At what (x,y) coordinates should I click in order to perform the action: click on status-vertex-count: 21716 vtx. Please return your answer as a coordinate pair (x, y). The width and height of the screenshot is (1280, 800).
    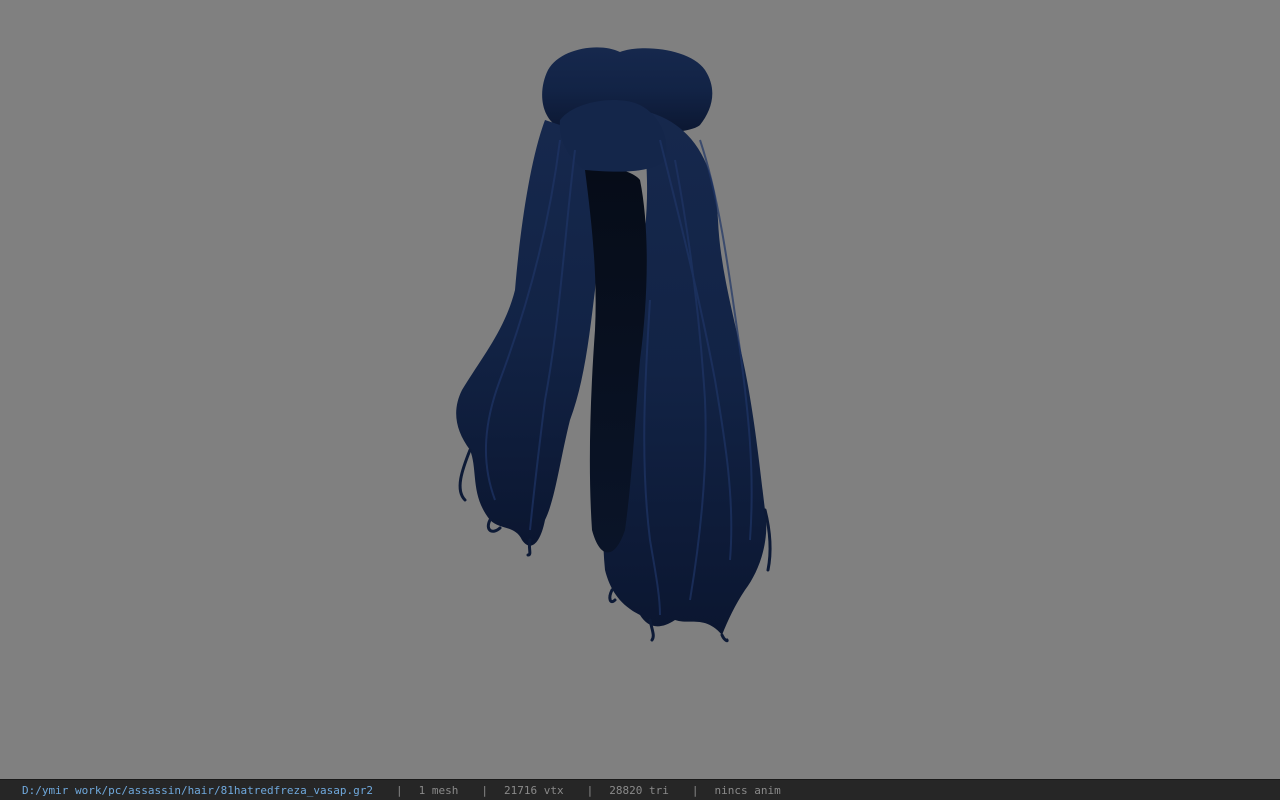
    Looking at the image, I should click on (534, 790).